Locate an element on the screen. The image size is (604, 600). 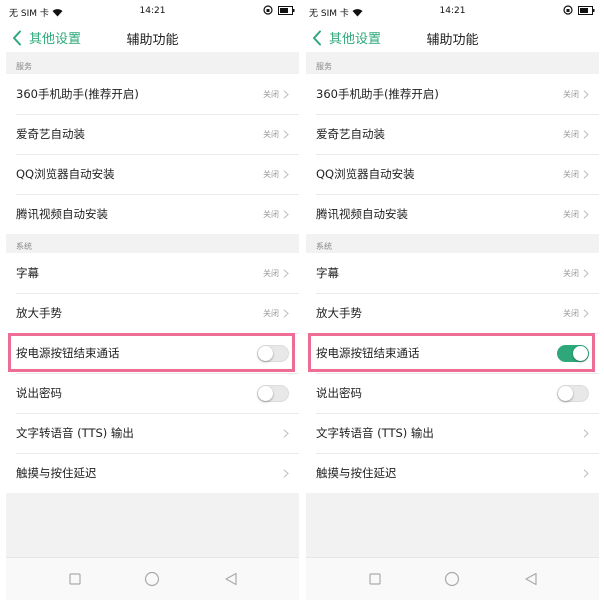
row-label: 放大手势 is located at coordinates (339, 313).